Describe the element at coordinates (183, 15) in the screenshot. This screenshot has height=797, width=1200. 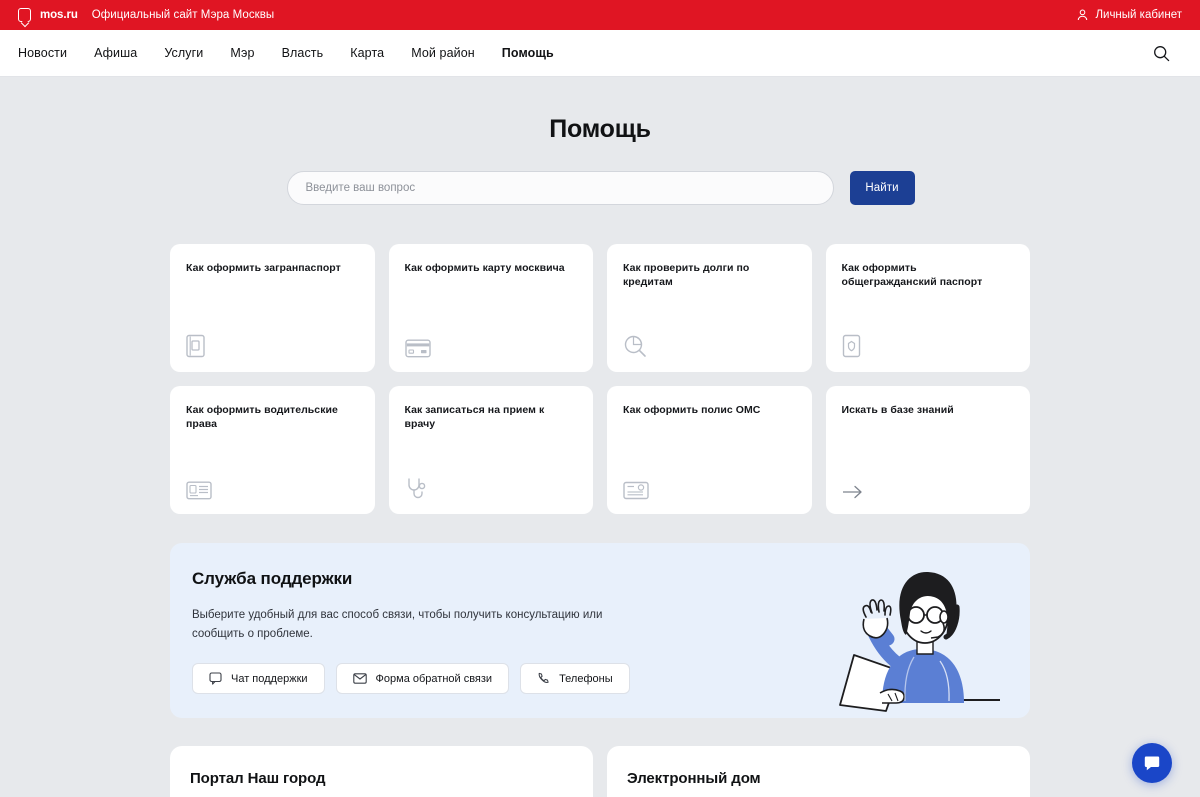
I see `site-slogan: Официальный сайт Мэра Москвы` at that location.